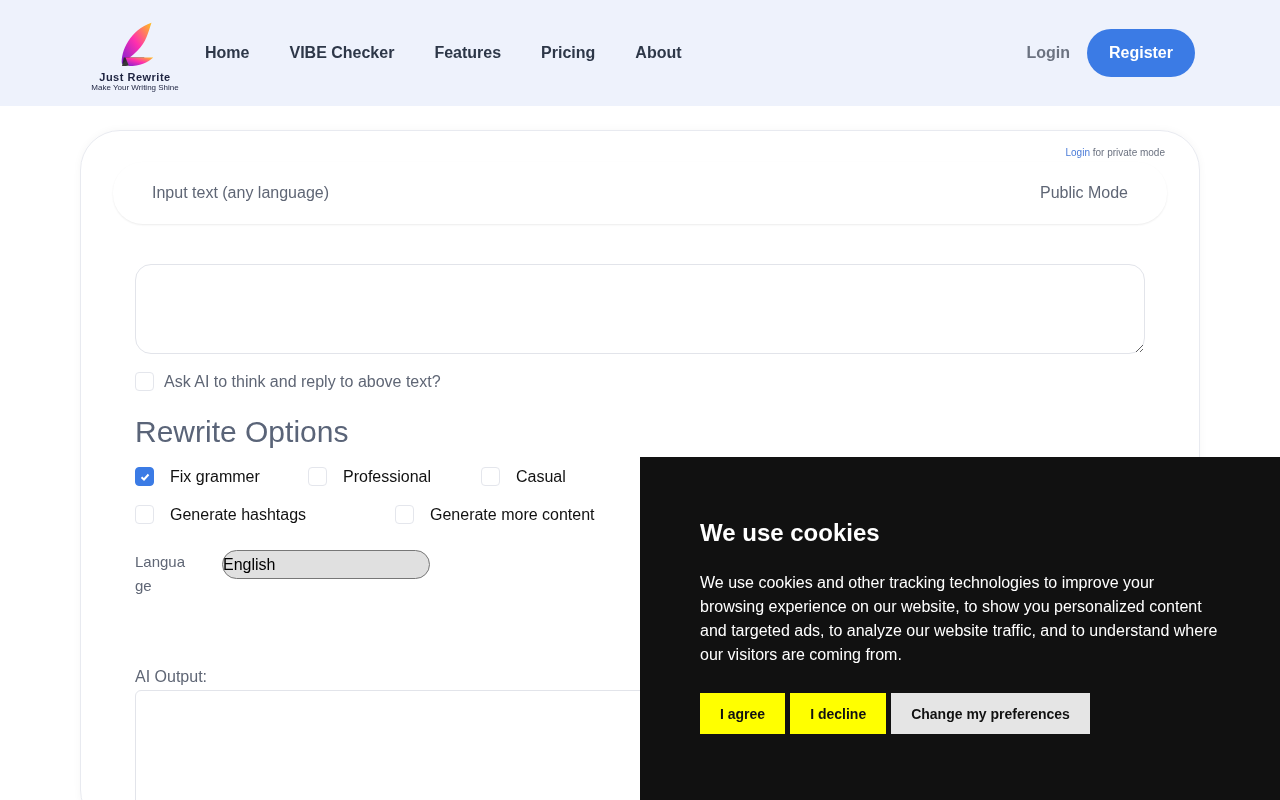 The height and width of the screenshot is (800, 1280). Describe the element at coordinates (215, 476) in the screenshot. I see `checkbox-label: Fix grammer` at that location.